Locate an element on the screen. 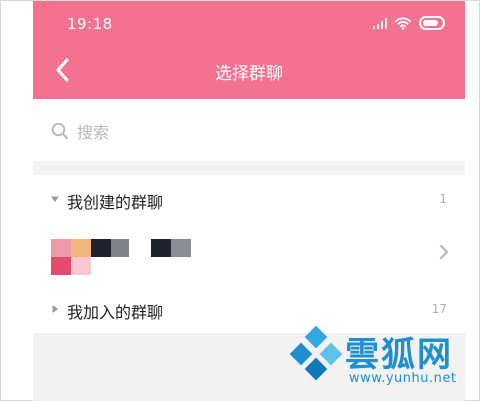 The height and width of the screenshot is (401, 480). status-bar: 19:18 is located at coordinates (249, 22).